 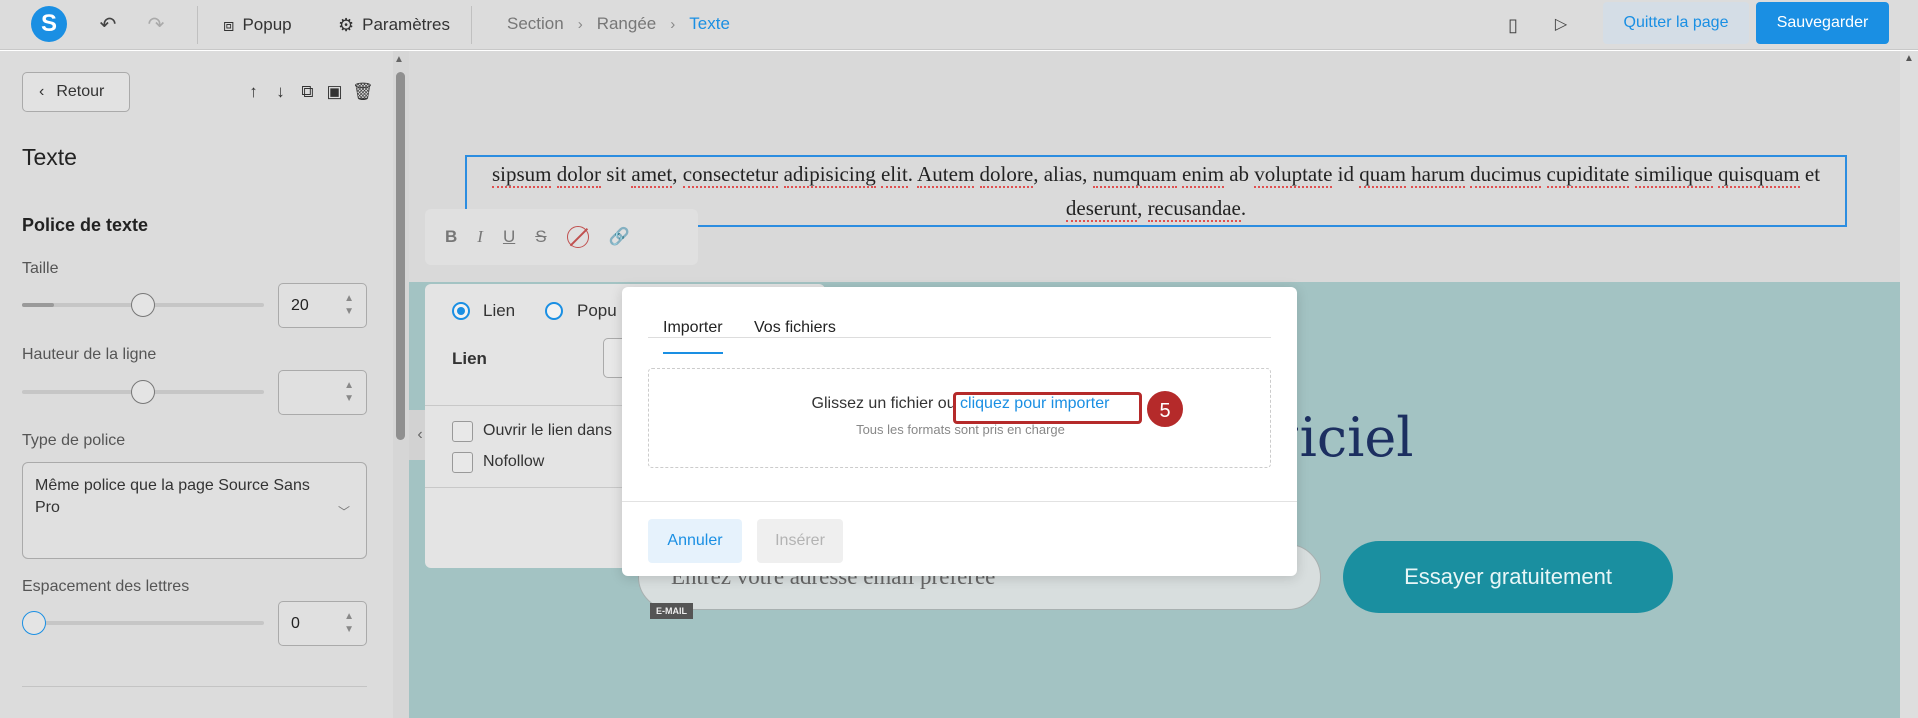 I want to click on text-segment: consectetur, so click(x=730, y=175).